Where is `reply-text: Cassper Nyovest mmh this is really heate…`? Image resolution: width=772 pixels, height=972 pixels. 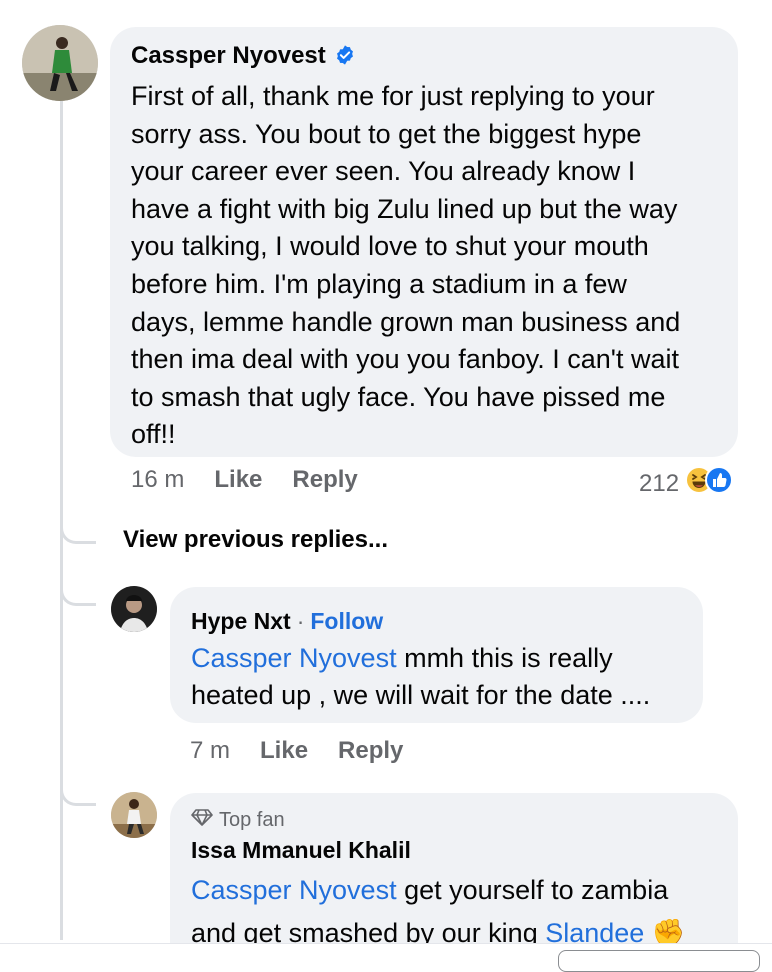
reply-text: Cassper Nyovest mmh this is really heate… is located at coordinates (437, 677).